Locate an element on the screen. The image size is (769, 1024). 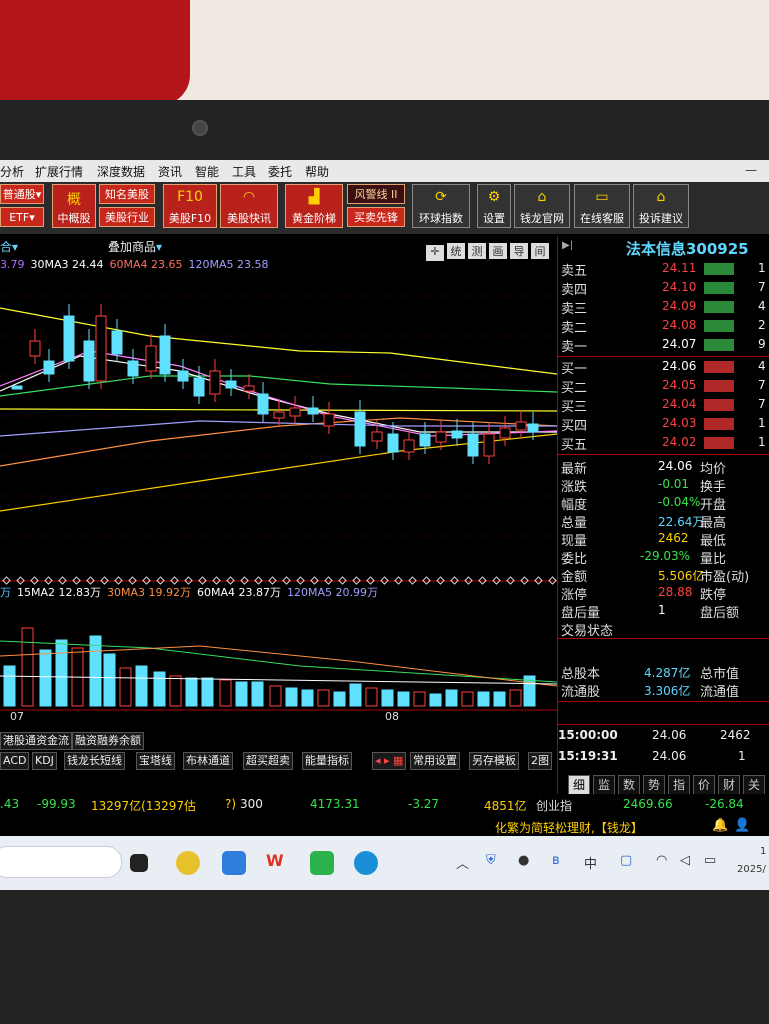
tab-acd: ACD is located at coordinates (15, 761).